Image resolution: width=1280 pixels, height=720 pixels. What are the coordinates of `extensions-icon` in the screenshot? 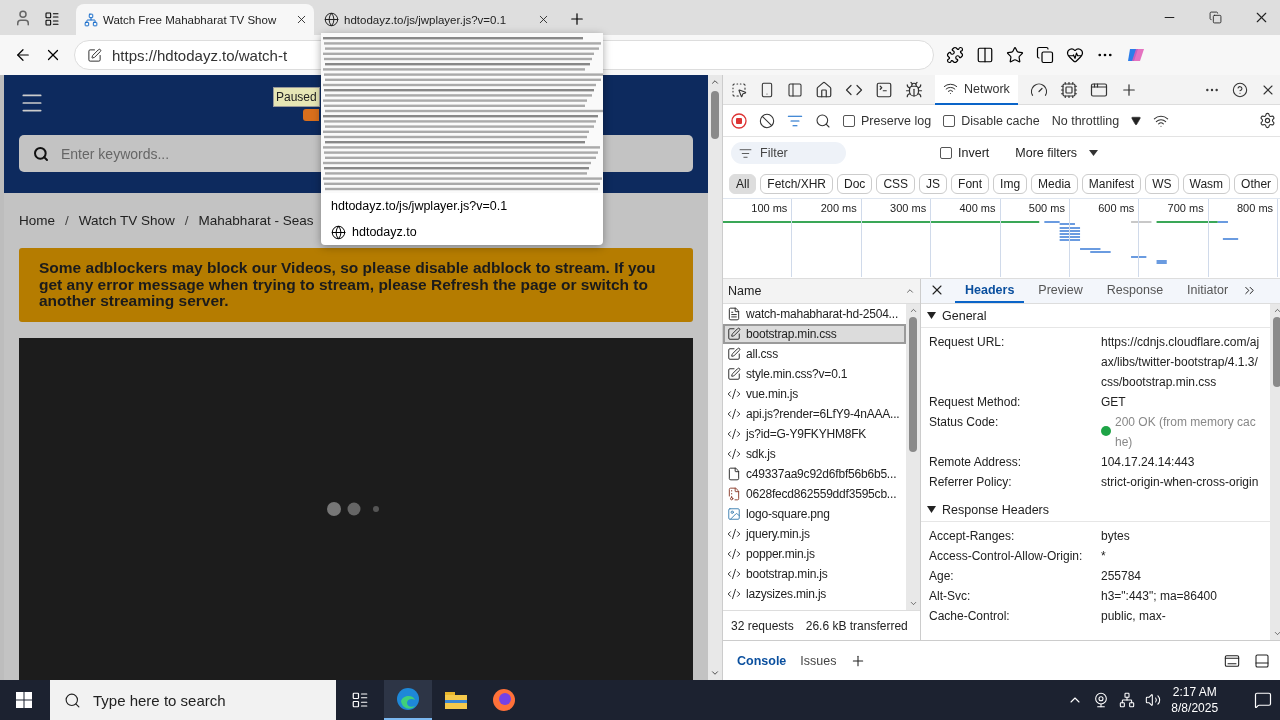 It's located at (955, 55).